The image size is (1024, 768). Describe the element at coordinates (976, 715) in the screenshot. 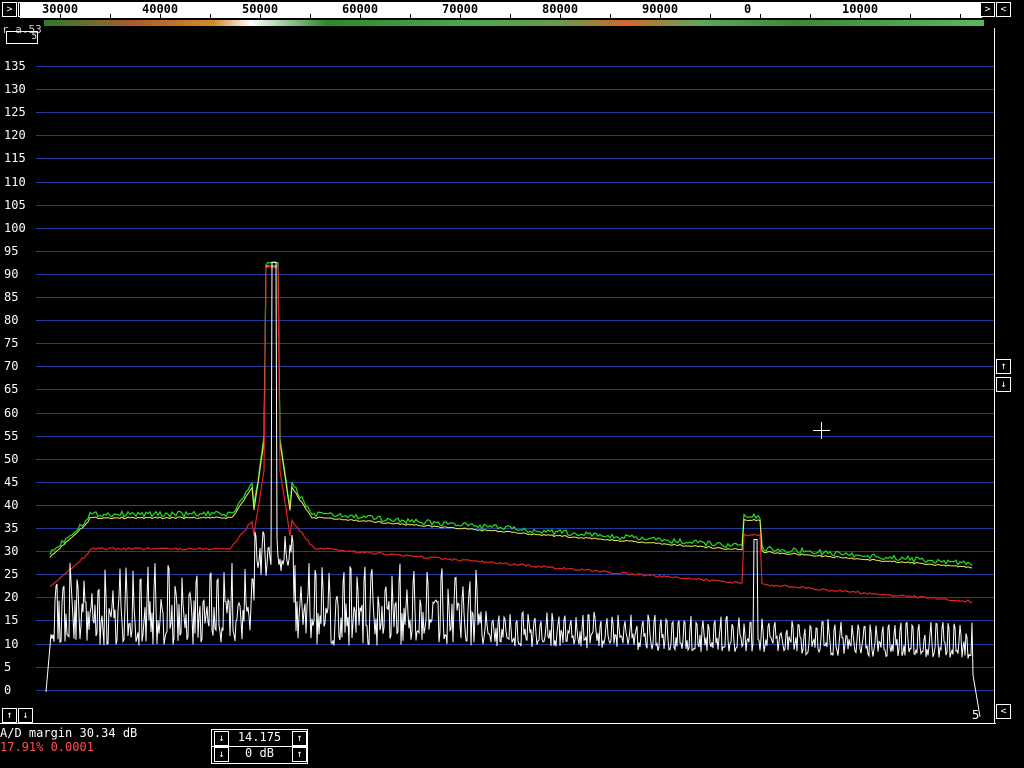

I see `bottom-right-value: 5` at that location.